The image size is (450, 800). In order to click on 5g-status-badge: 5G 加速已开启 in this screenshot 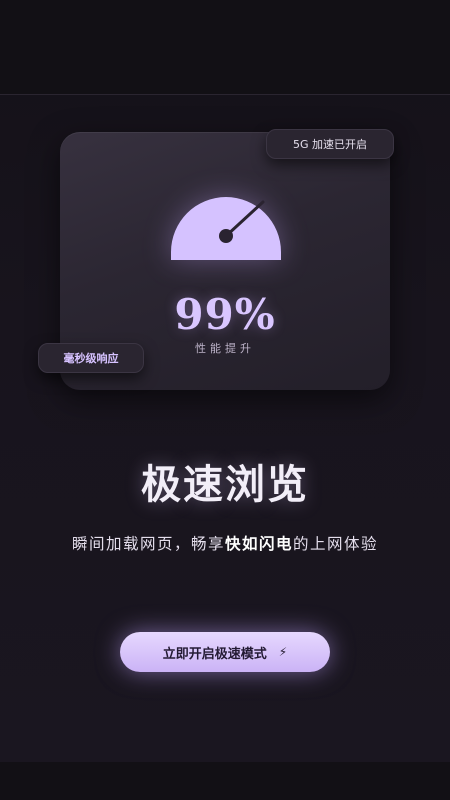, I will do `click(330, 144)`.